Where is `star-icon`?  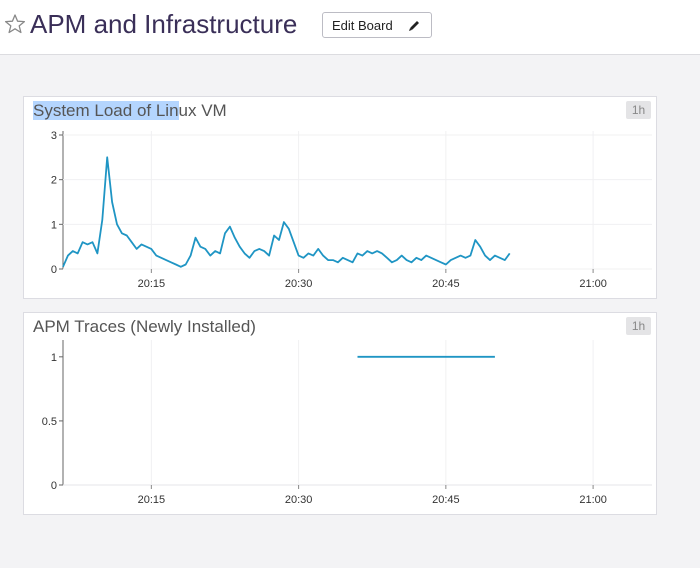 star-icon is located at coordinates (15, 24).